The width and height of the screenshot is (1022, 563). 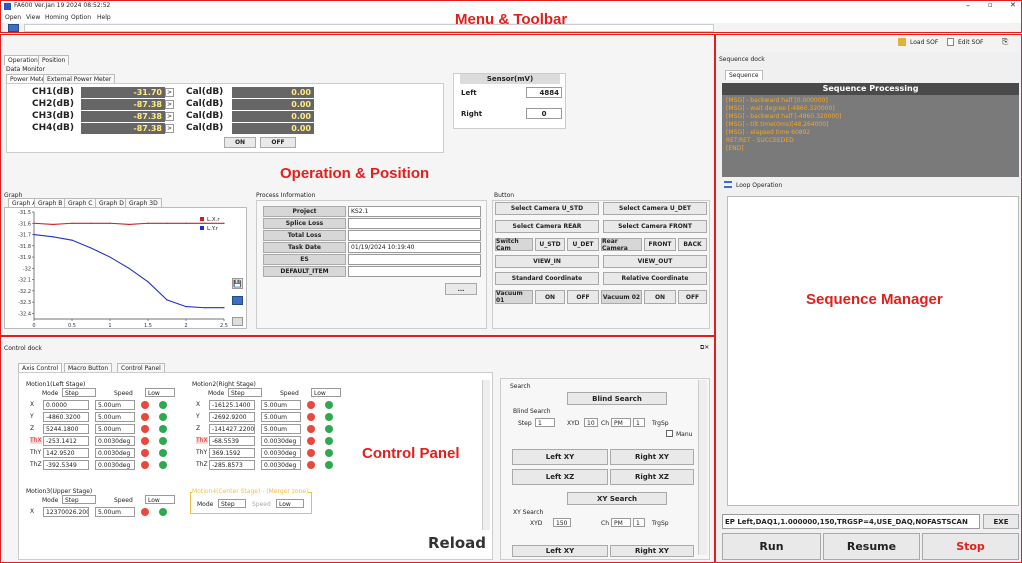 I want to click on sequence-annotation: Sequence Manager, so click(x=874, y=299).